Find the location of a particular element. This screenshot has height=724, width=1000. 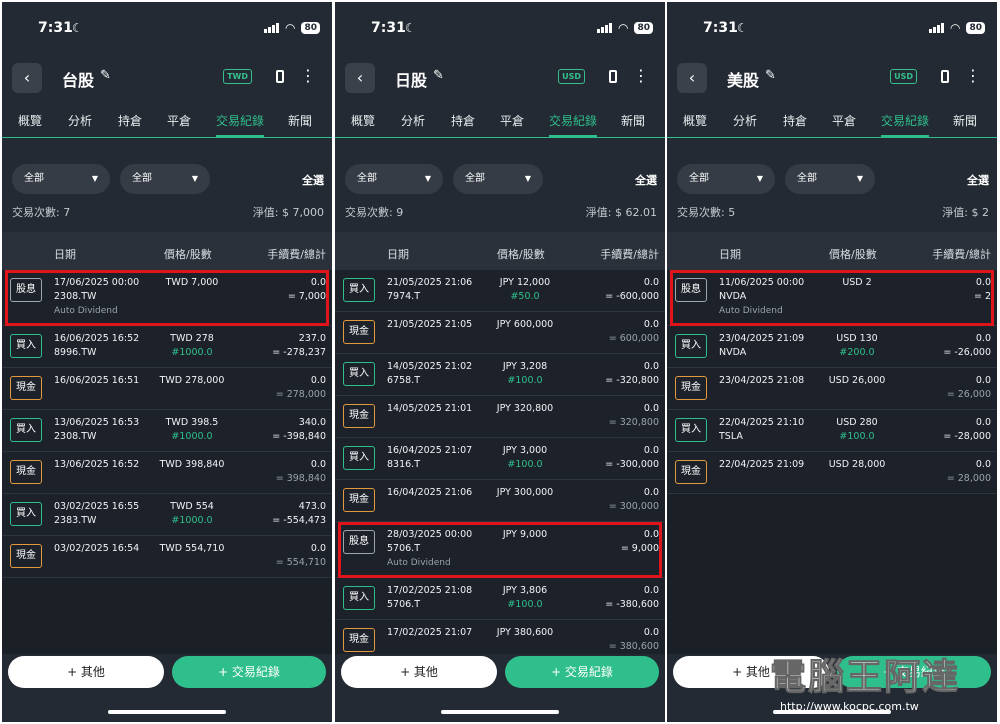

transaction-price: TWD 554,710 is located at coordinates (192, 548).